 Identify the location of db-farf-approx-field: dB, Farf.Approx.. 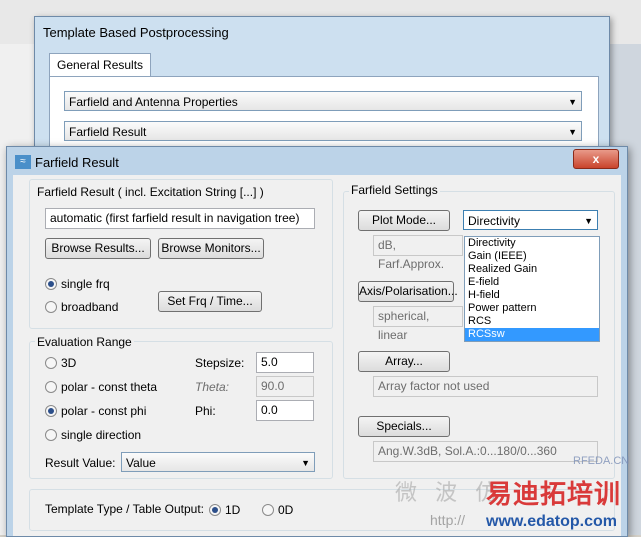
(418, 253).